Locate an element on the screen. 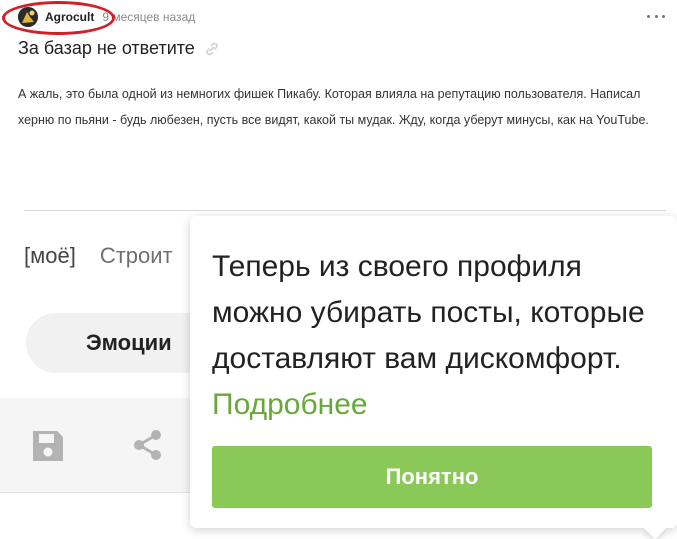 This screenshot has height=539, width=677. post-header: Agrocult 9 месяцев назад is located at coordinates (106, 17).